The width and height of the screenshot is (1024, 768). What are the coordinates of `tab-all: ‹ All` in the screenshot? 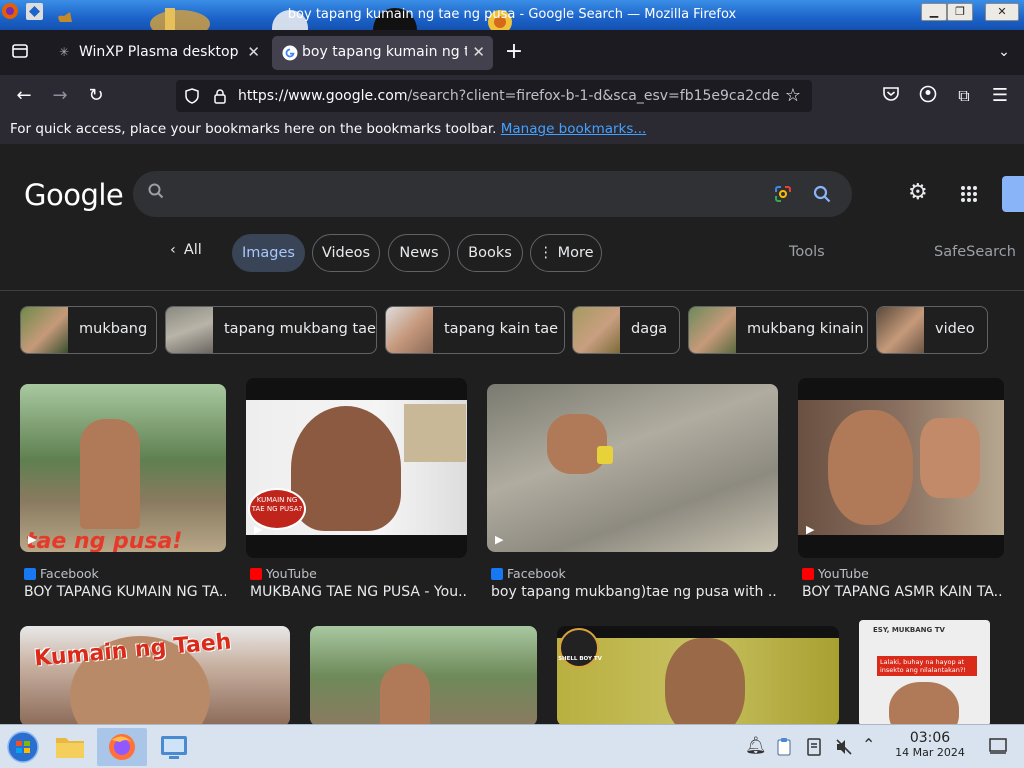 It's located at (186, 250).